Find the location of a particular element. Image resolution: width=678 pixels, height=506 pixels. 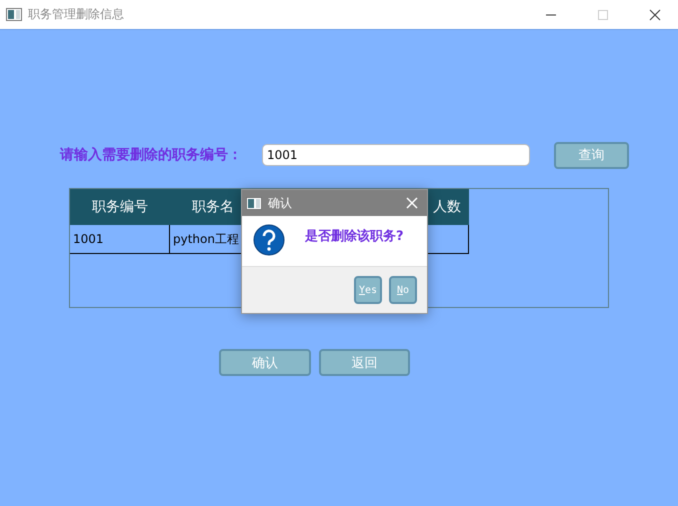

input-field: 1001 is located at coordinates (396, 155).